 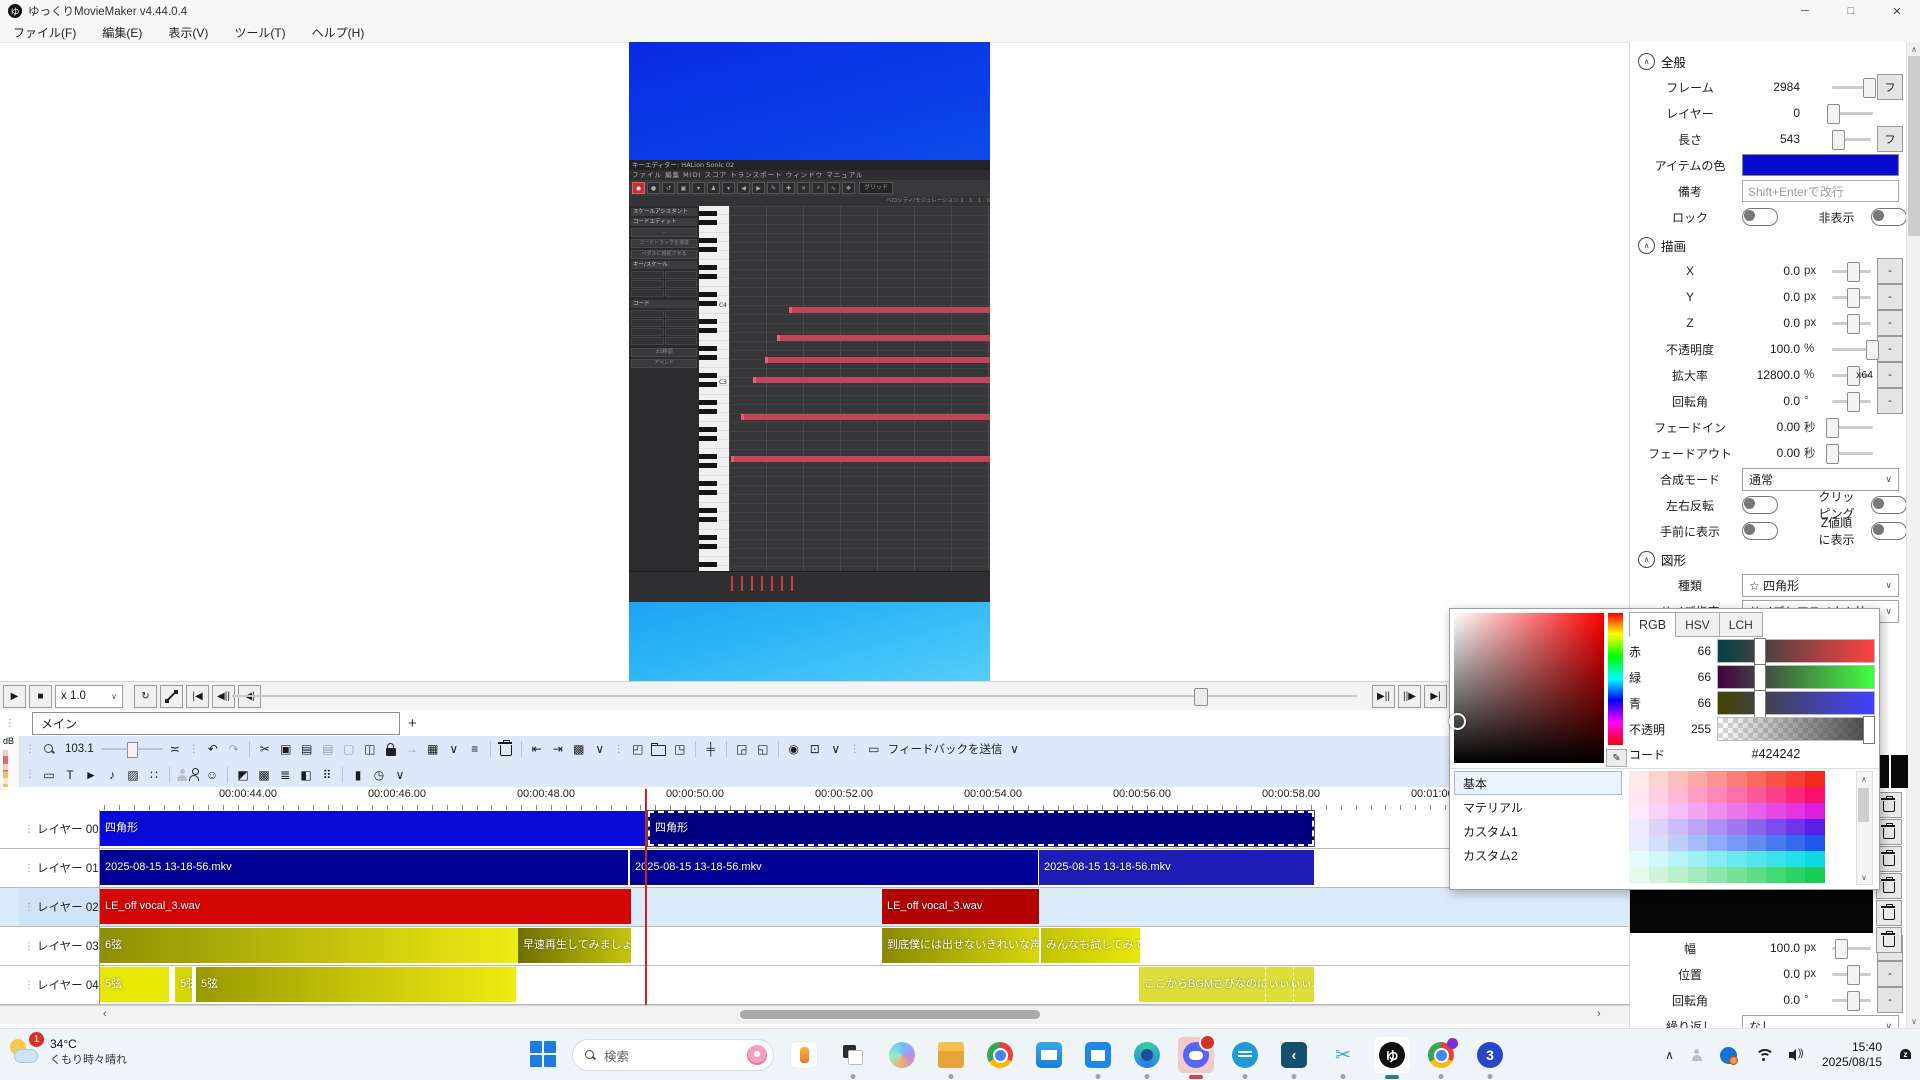 I want to click on layer-drag-handle: ⋮, so click(x=29, y=907).